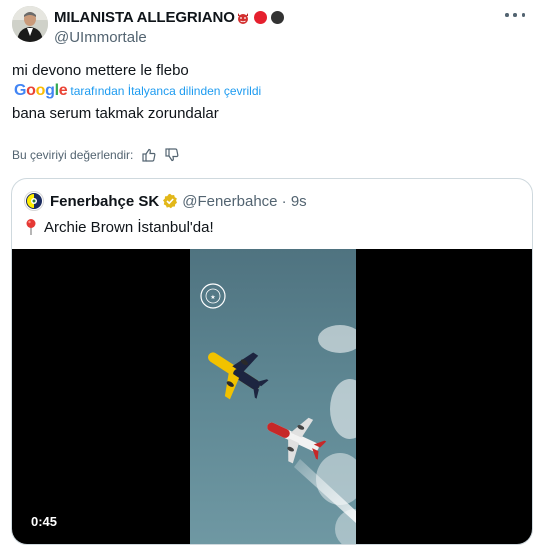 Image resolution: width=535 pixels, height=551 pixels. I want to click on devil-emoji-icon, so click(243, 18).